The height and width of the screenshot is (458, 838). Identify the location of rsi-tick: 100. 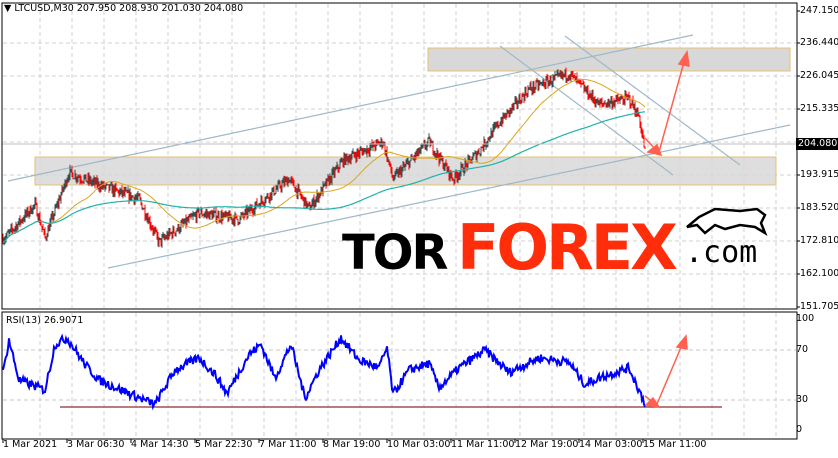
(805, 318).